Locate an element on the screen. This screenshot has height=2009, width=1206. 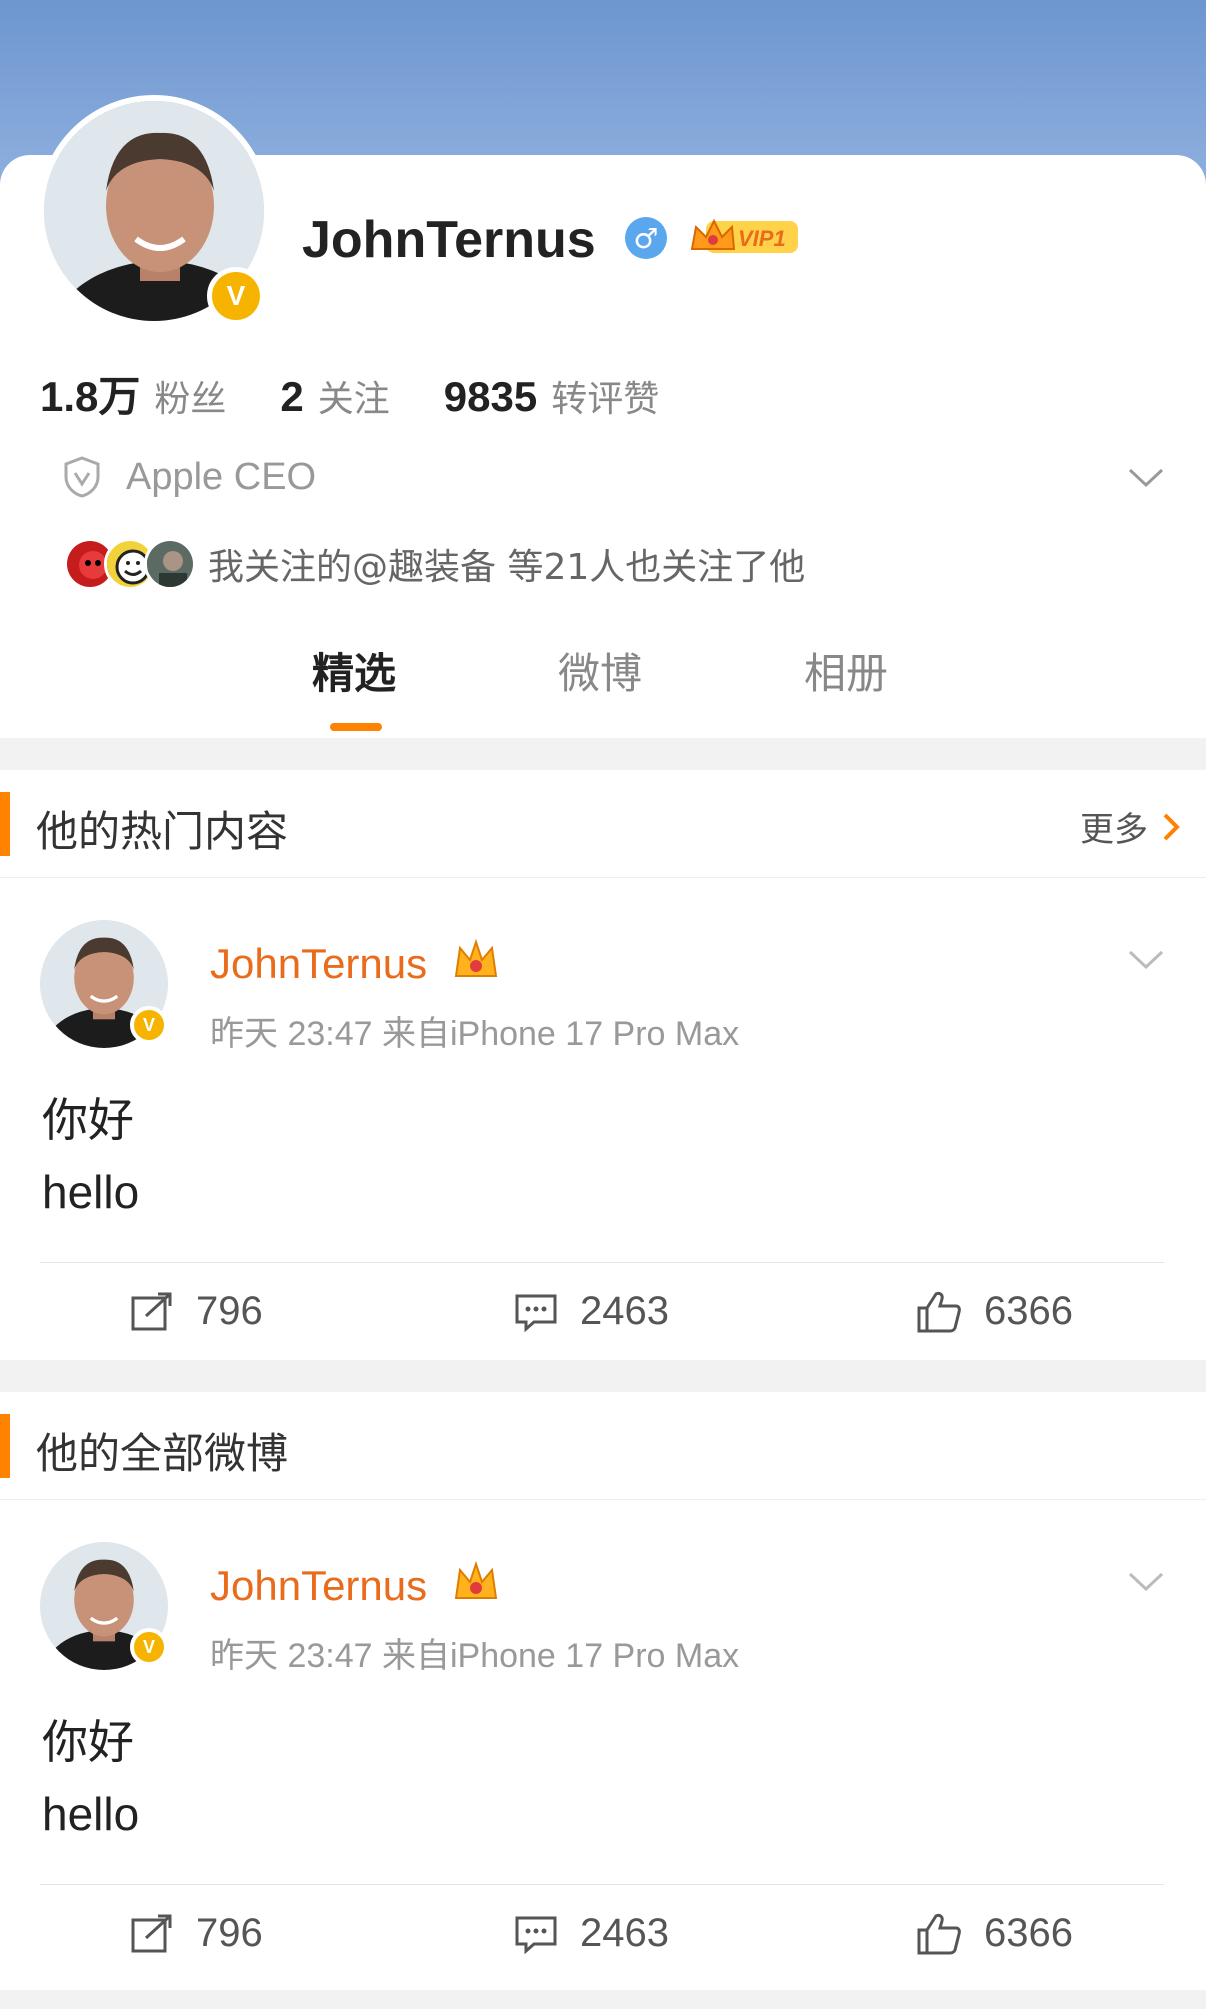
tab-active-indicator is located at coordinates (356, 727).